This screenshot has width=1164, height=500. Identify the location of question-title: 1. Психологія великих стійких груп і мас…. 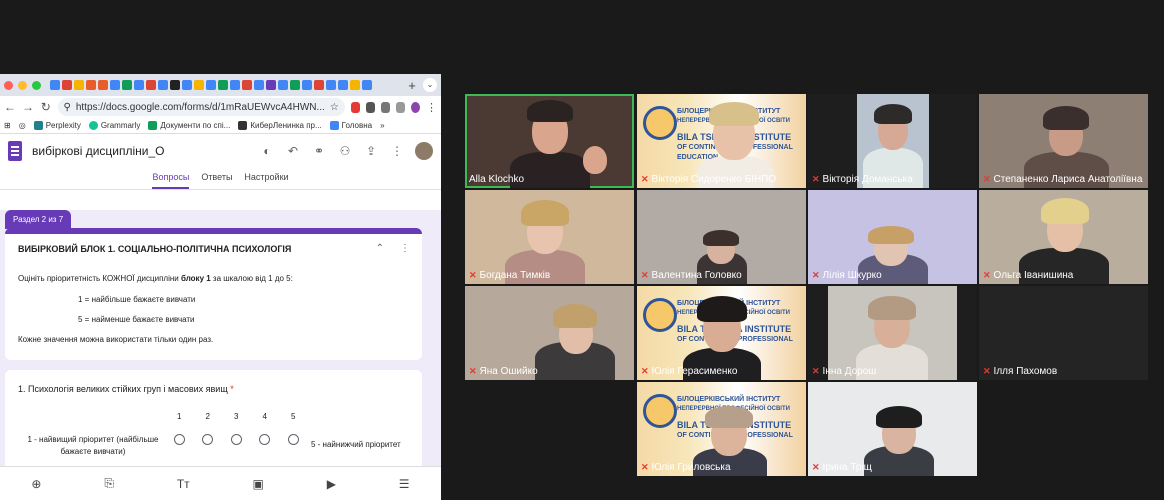
(126, 389).